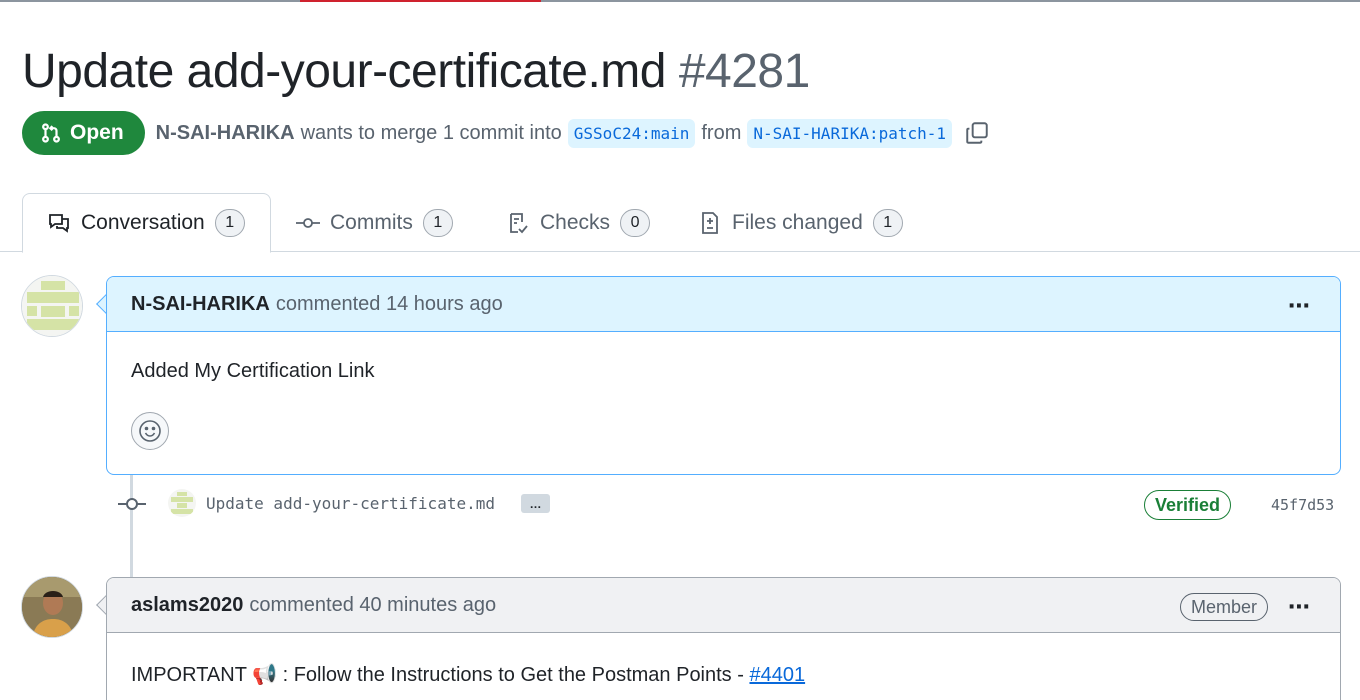  What do you see at coordinates (1188, 505) in the screenshot?
I see `verified-badge: Verified` at bounding box center [1188, 505].